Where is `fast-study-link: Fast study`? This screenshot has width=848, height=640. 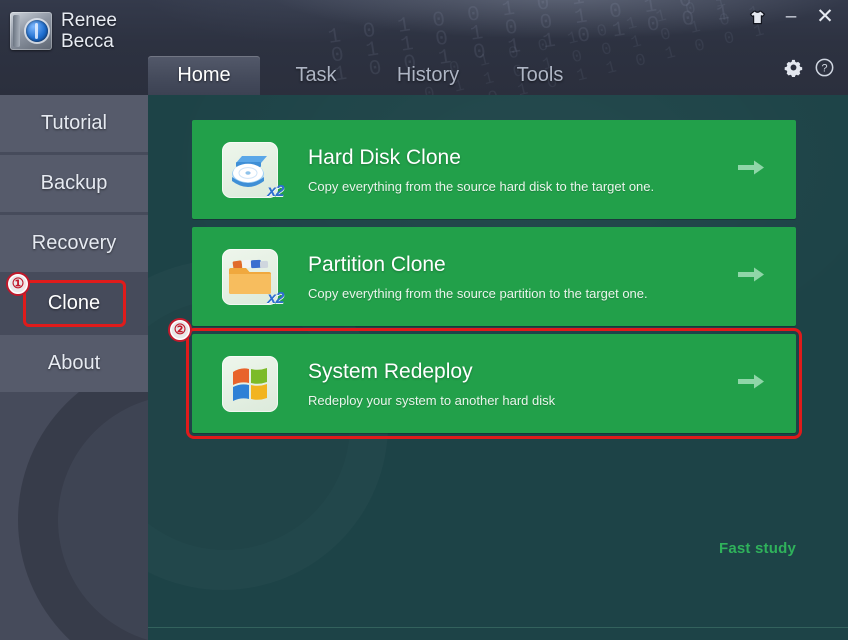
fast-study-link: Fast study is located at coordinates (757, 548).